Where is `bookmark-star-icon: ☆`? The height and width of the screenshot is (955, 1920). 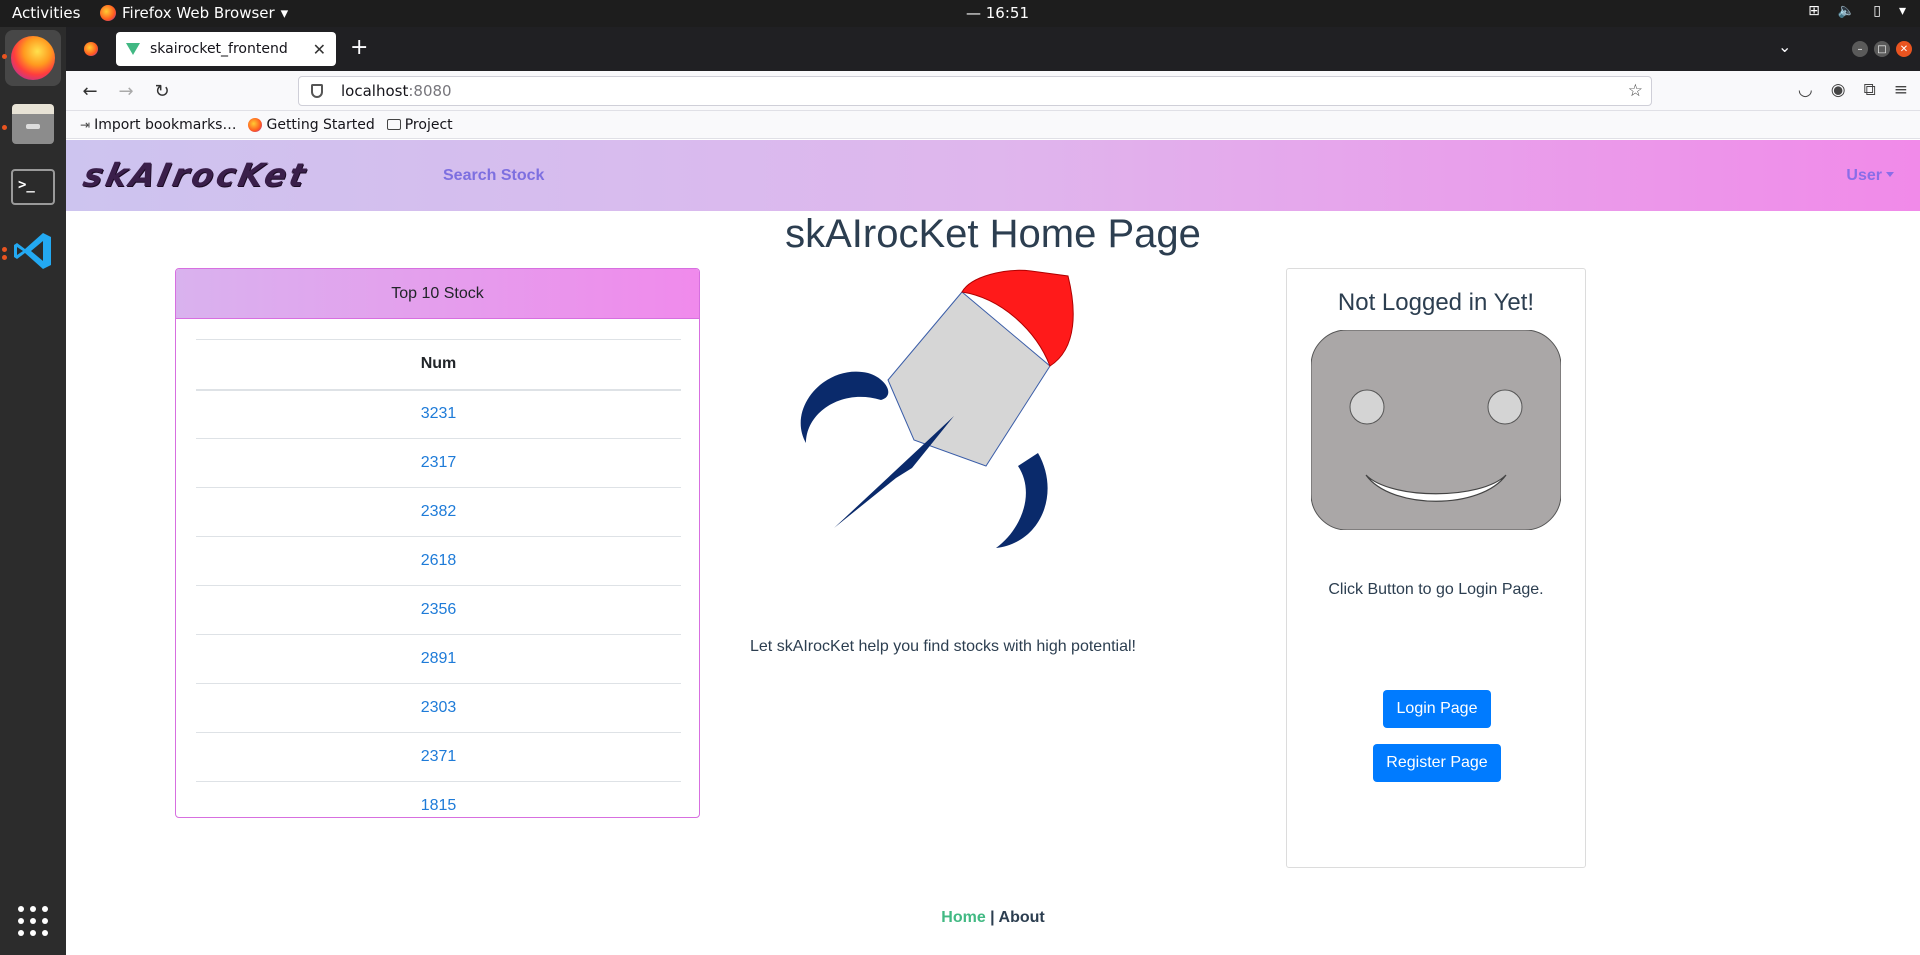
bookmark-star-icon: ☆ is located at coordinates (1635, 91).